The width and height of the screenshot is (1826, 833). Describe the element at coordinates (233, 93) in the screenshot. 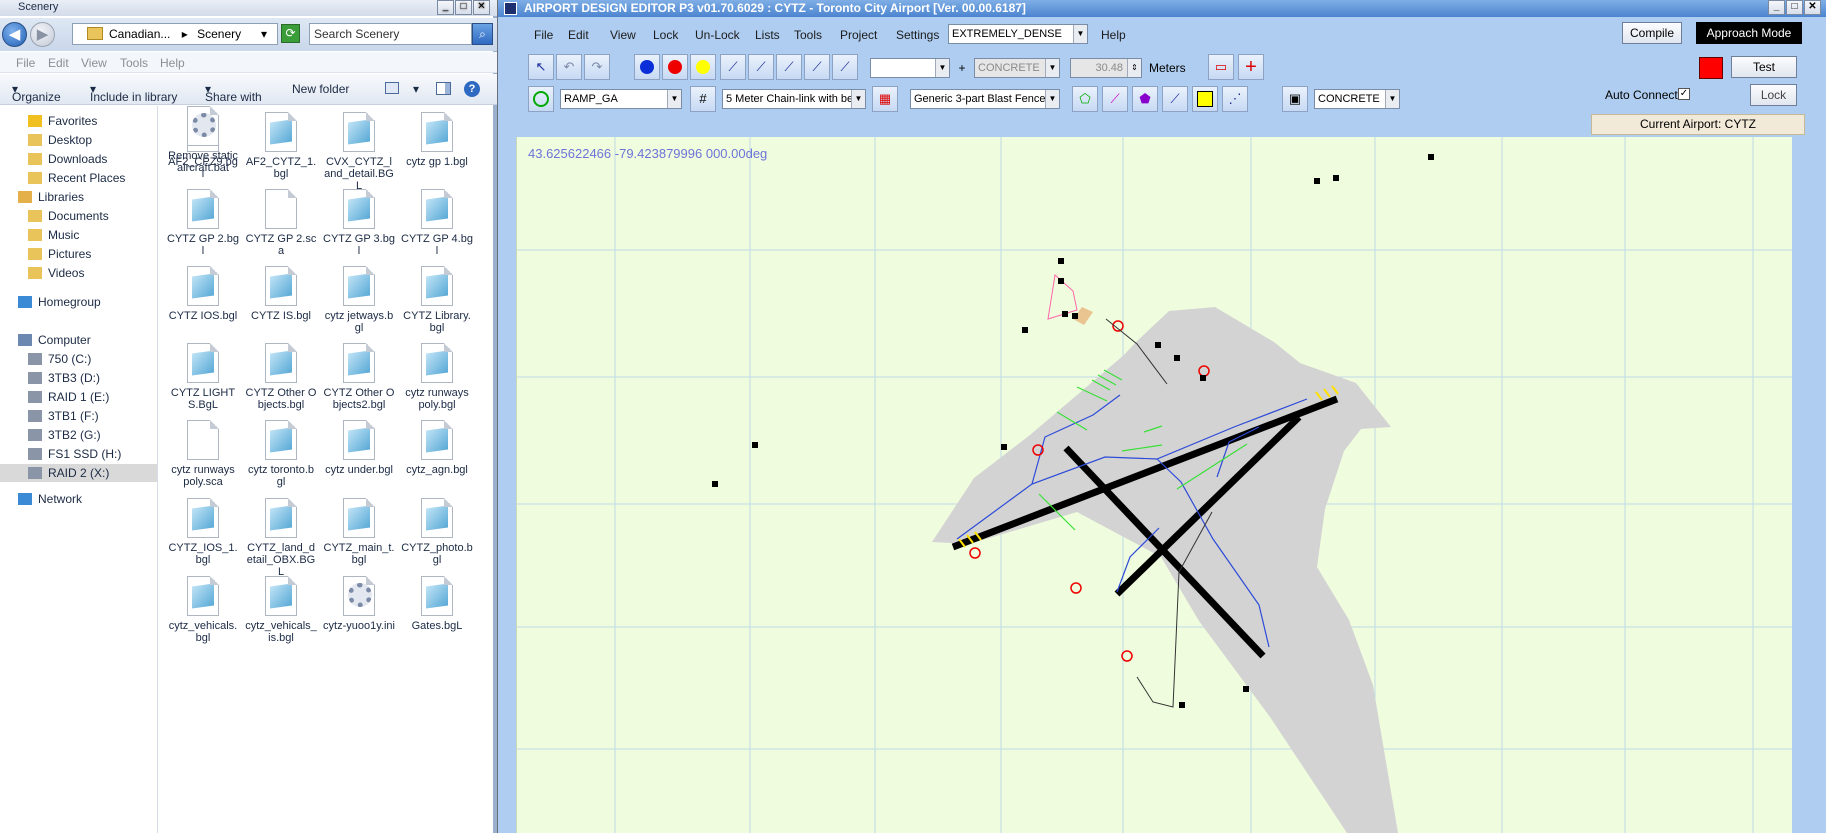

I see `share-with-button: Share with ▾` at that location.